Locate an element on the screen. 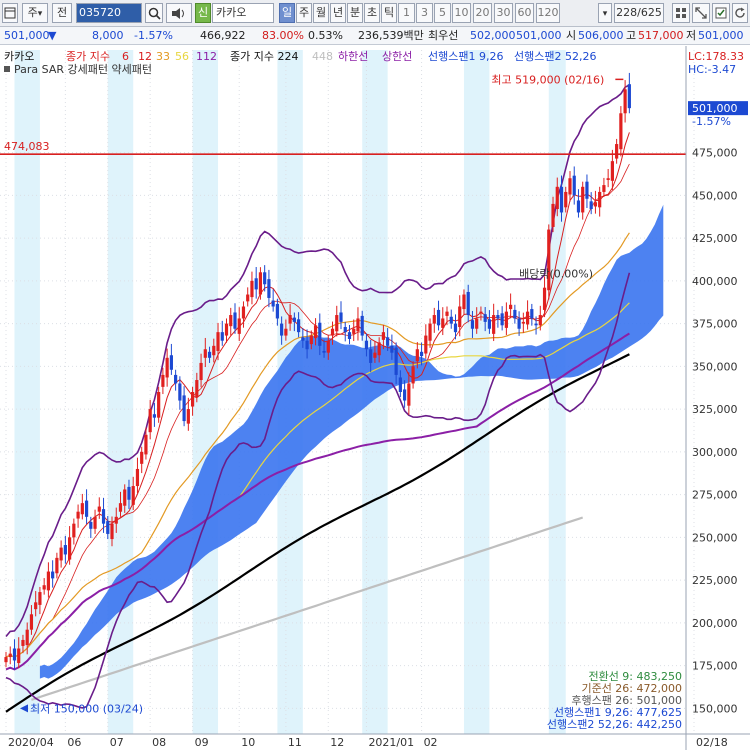 This screenshot has width=750, height=750. resize-icon is located at coordinates (701, 13).